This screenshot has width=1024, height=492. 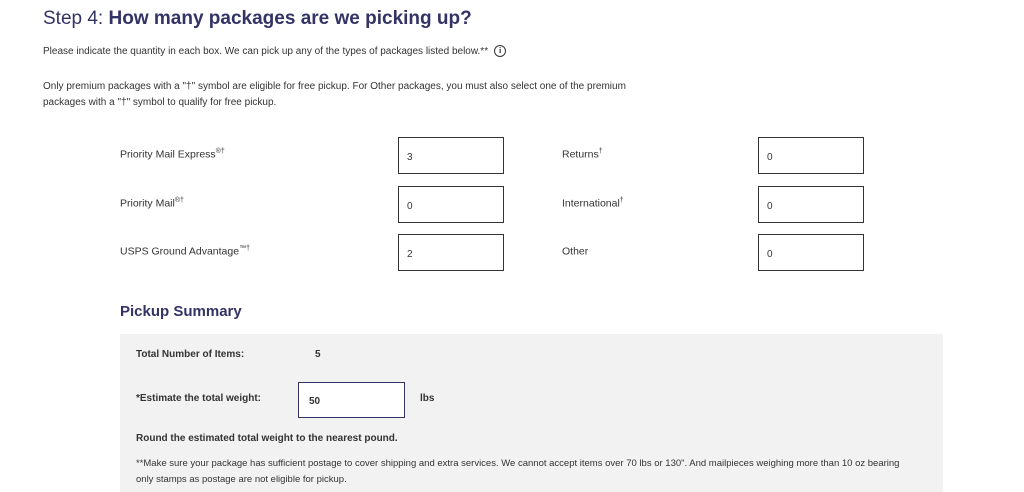 What do you see at coordinates (290, 18) in the screenshot?
I see `step-heading: How many packages are we picking up?` at bounding box center [290, 18].